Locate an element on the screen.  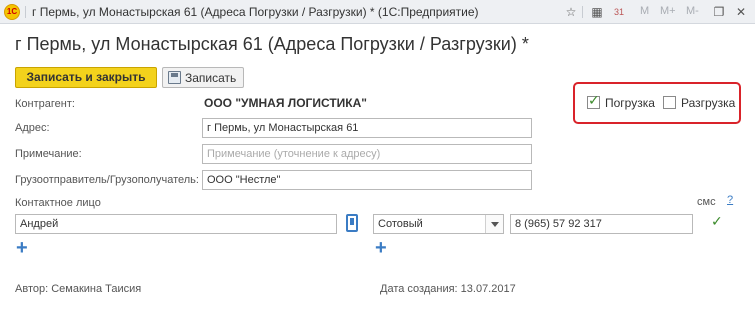
address-label: Адрес: is located at coordinates (32, 128).